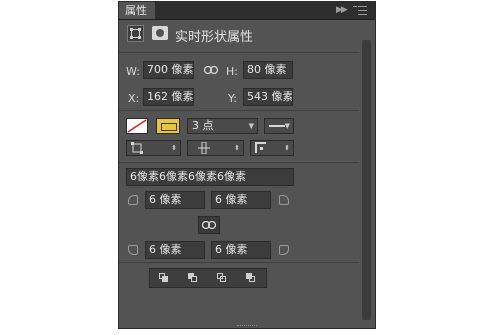 The width and height of the screenshot is (491, 335). What do you see at coordinates (194, 278) in the screenshot?
I see `subtract-front-shape-icon` at bounding box center [194, 278].